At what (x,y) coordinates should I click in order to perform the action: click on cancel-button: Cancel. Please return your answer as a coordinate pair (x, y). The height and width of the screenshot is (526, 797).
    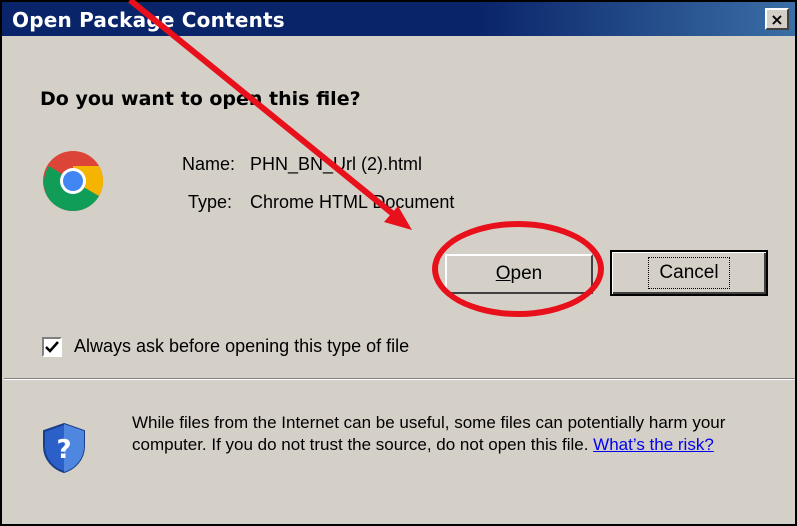
    Looking at the image, I should click on (689, 273).